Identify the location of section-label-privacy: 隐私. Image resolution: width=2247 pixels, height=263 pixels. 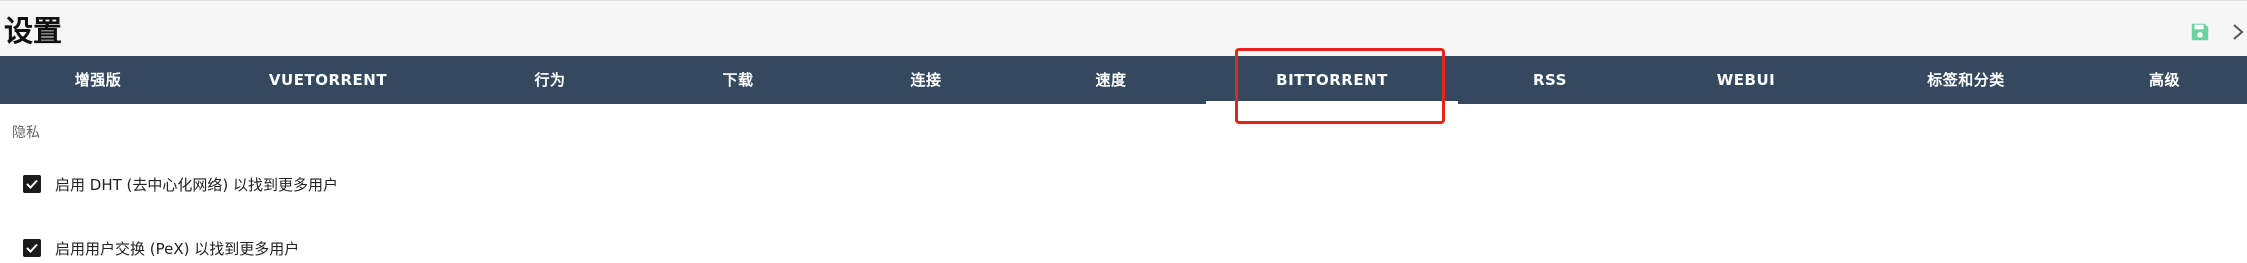
(26, 133).